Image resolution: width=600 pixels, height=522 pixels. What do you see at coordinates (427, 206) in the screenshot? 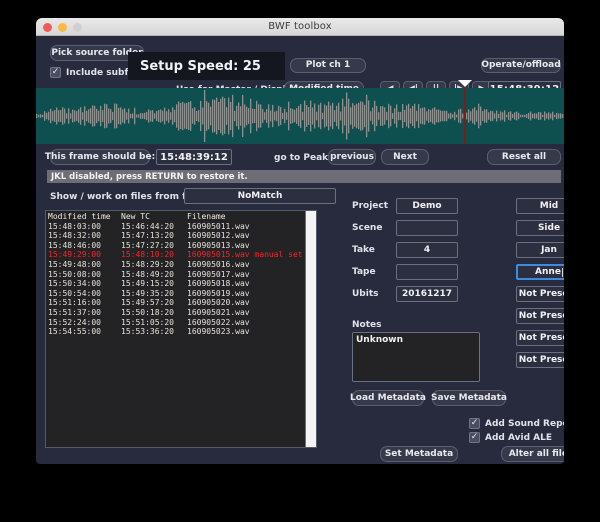
I see `project-input: Demo` at bounding box center [427, 206].